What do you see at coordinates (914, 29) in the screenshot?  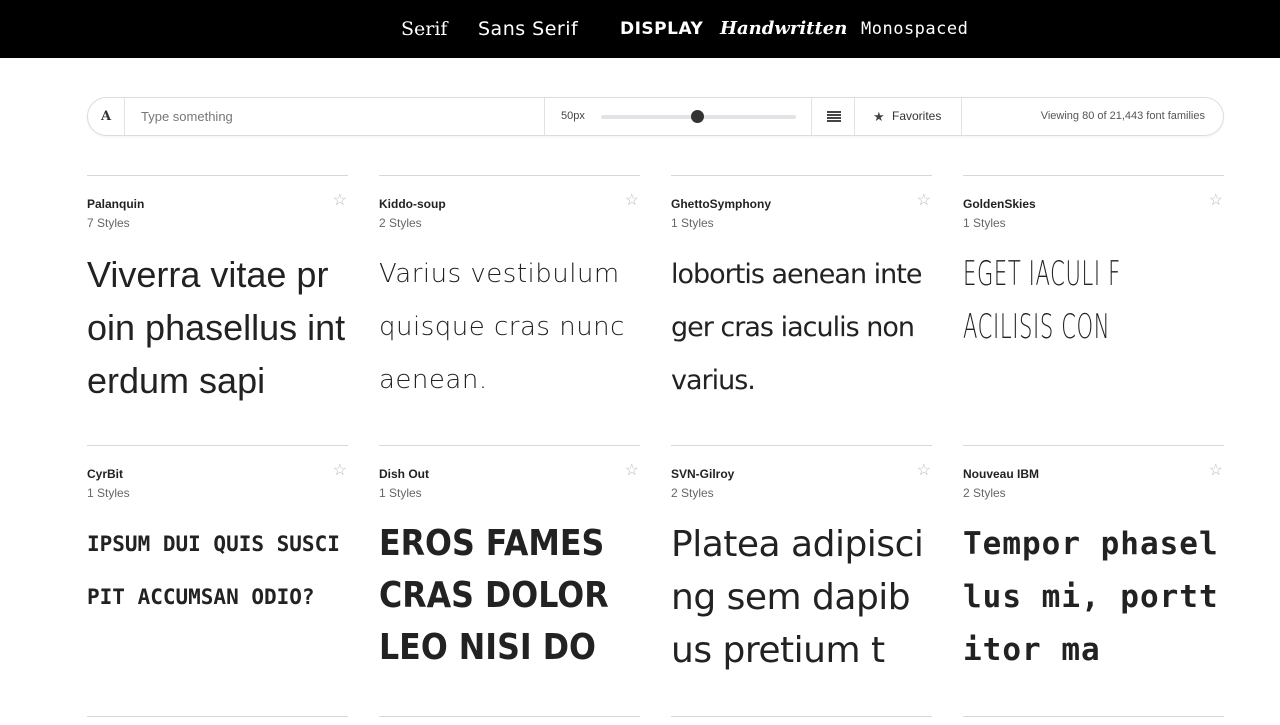 I see `nav-monospaced: Monospaced` at bounding box center [914, 29].